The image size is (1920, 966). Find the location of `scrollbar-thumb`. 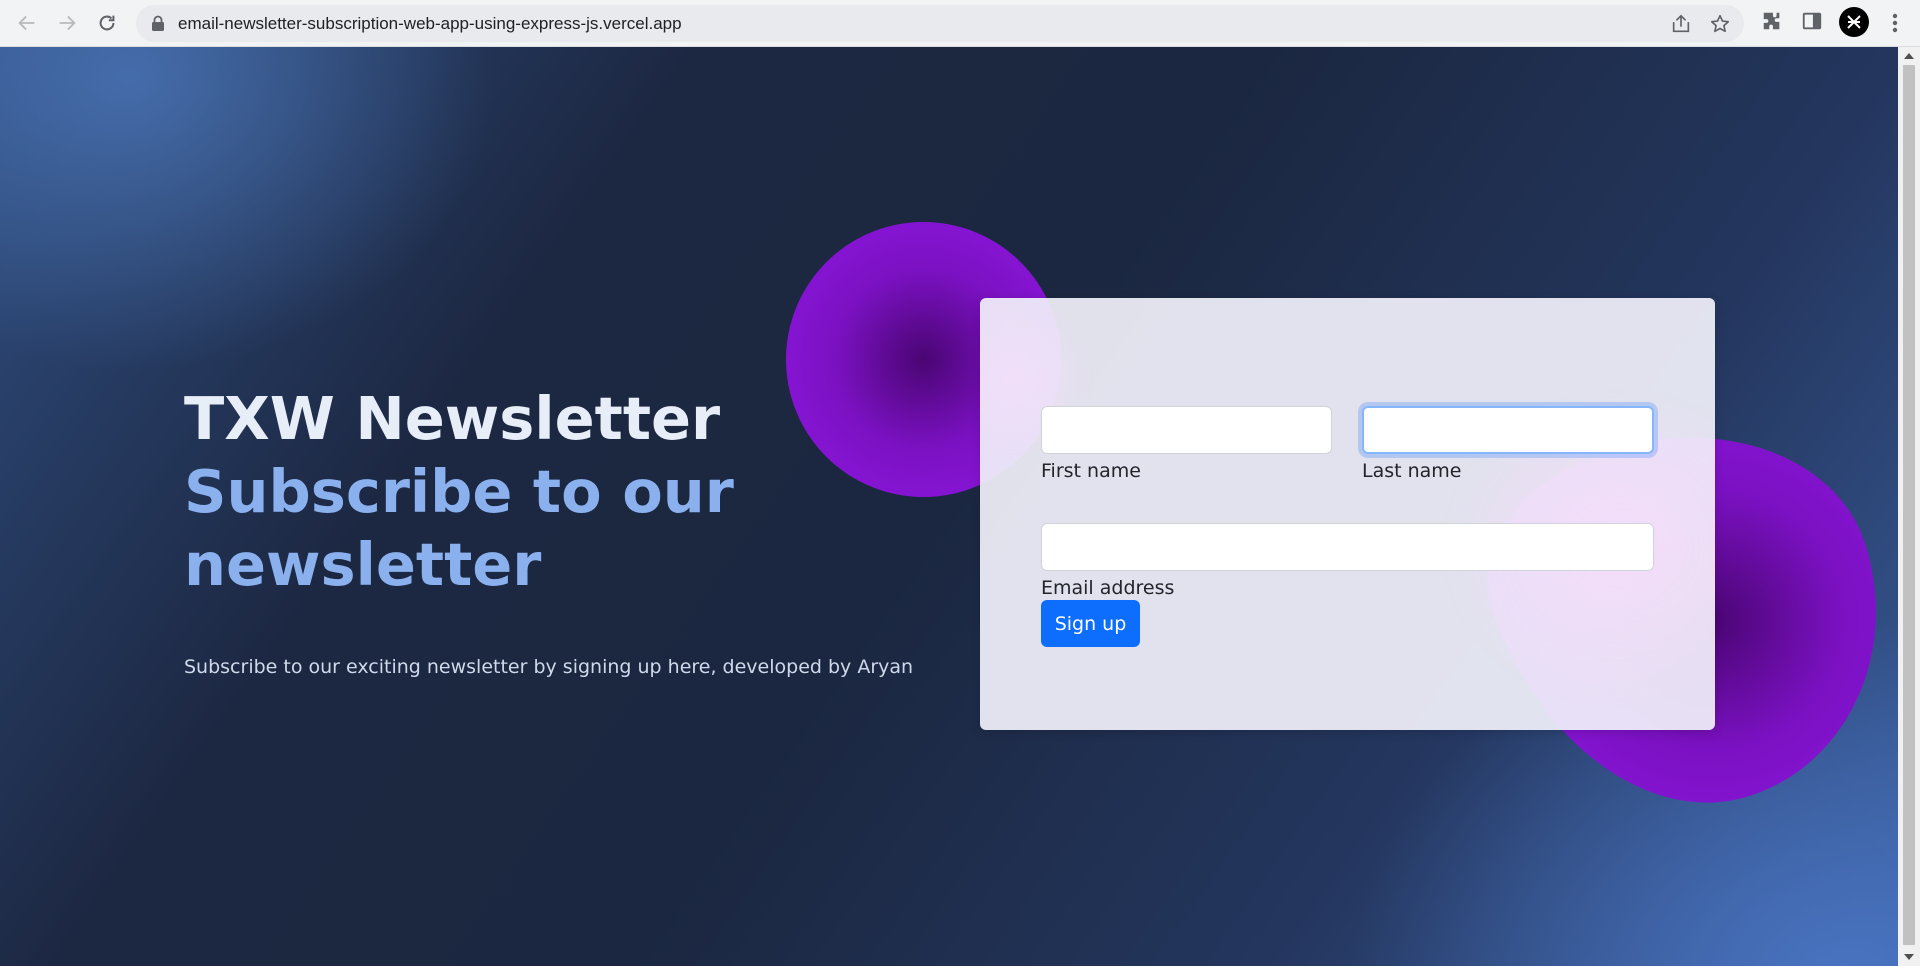

scrollbar-thumb is located at coordinates (1909, 505).